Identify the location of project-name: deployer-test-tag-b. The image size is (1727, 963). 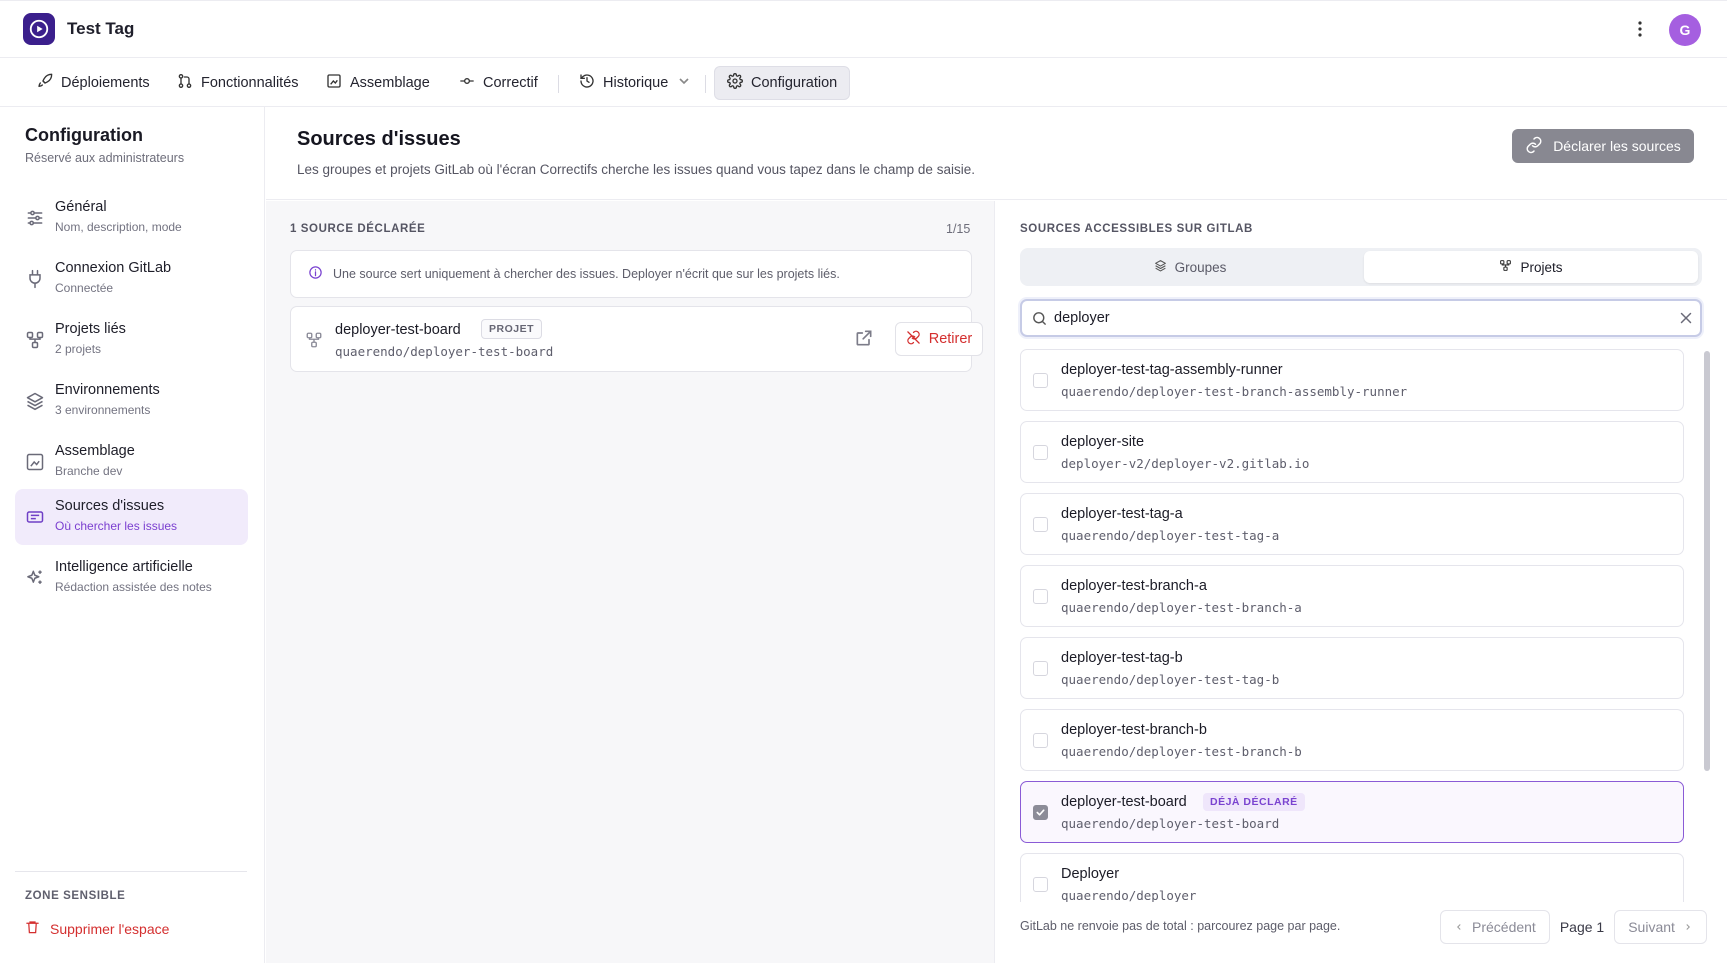
(1122, 658).